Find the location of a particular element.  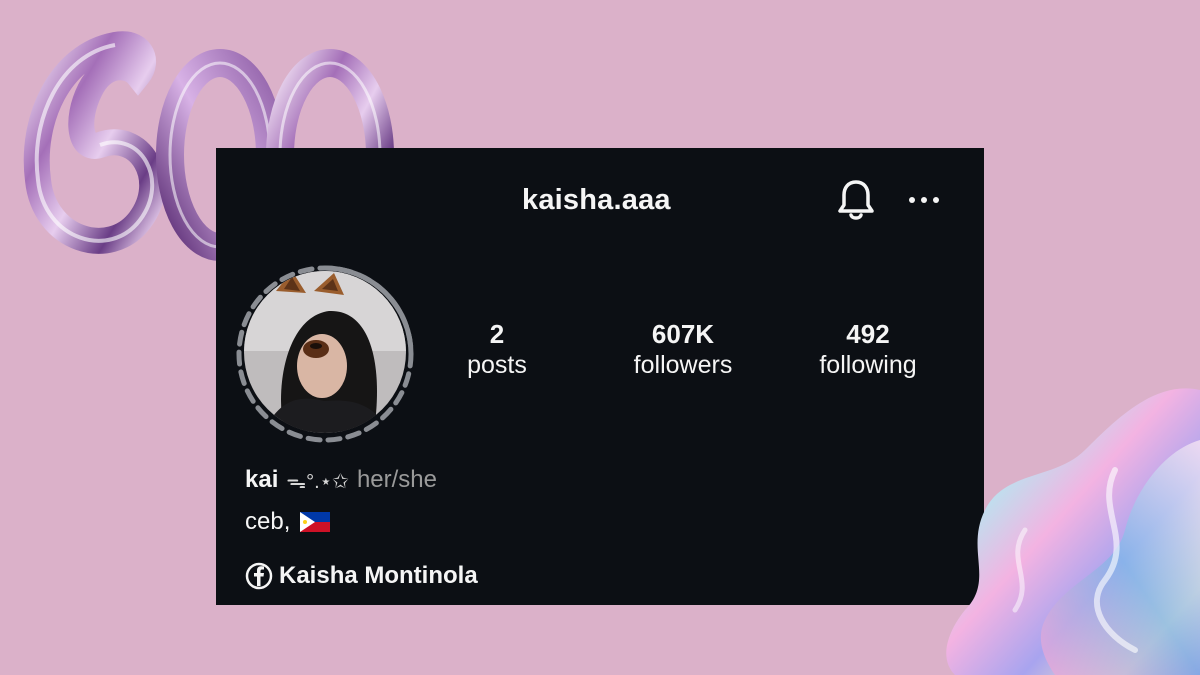

location-text: ceb, is located at coordinates (268, 521).